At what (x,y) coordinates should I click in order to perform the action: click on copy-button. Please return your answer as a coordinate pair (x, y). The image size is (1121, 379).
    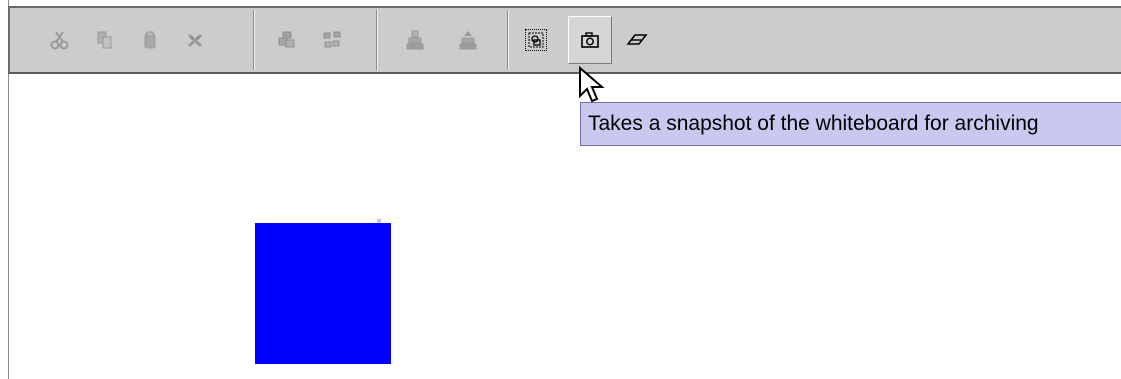
    Looking at the image, I should click on (105, 40).